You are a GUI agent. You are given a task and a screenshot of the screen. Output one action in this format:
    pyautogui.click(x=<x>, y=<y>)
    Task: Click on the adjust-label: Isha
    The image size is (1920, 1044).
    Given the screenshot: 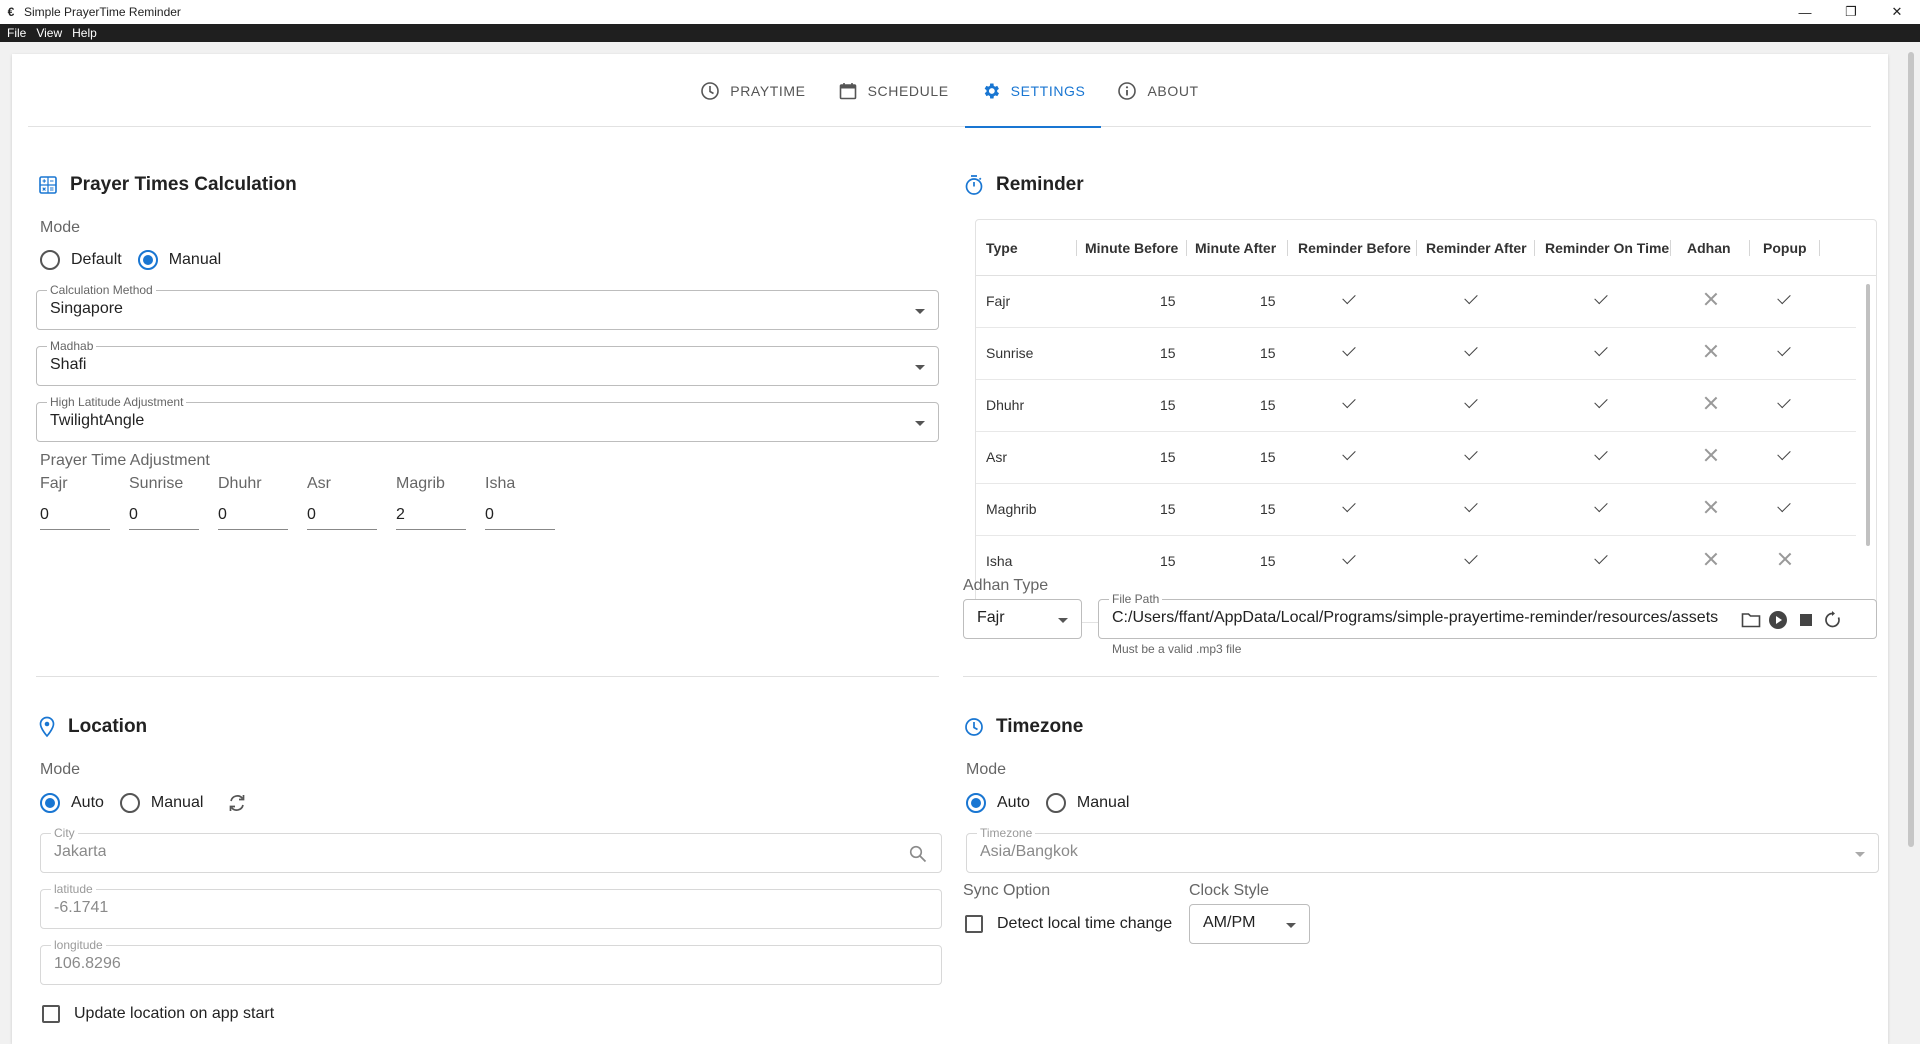 What is the action you would take?
    pyautogui.click(x=500, y=483)
    